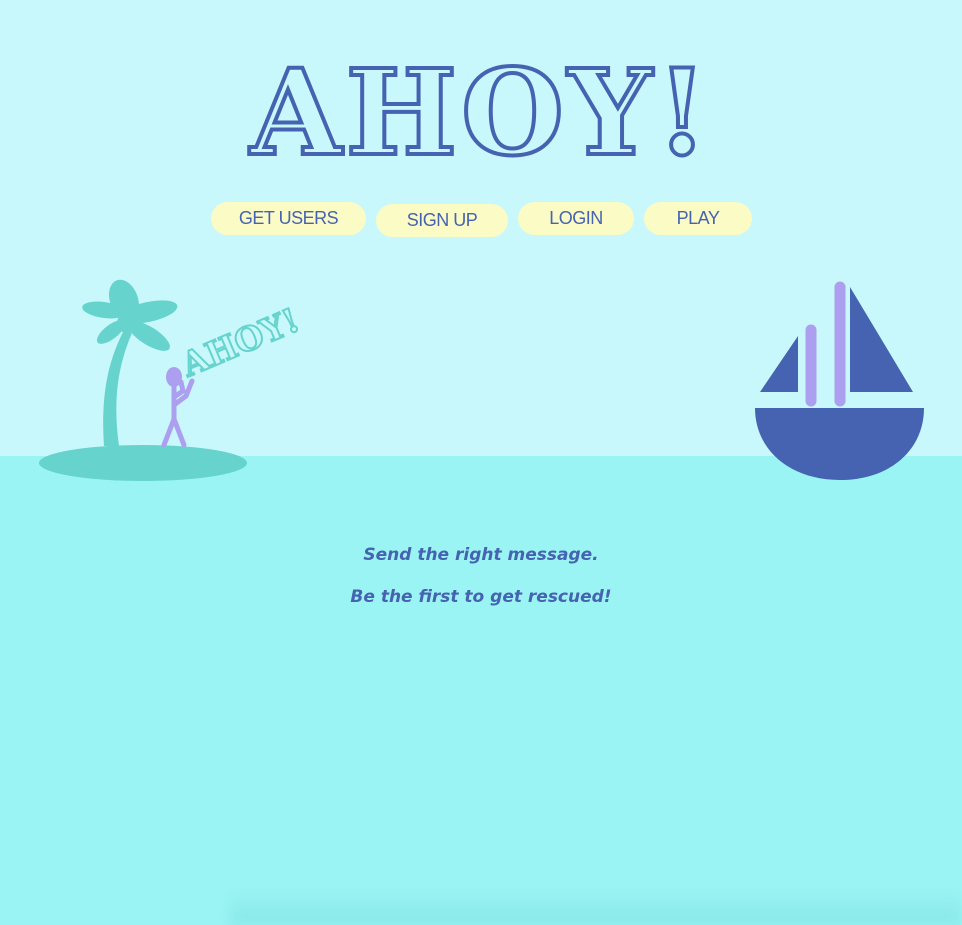 The image size is (962, 925). What do you see at coordinates (881, 339) in the screenshot?
I see `sailboat-right-sail` at bounding box center [881, 339].